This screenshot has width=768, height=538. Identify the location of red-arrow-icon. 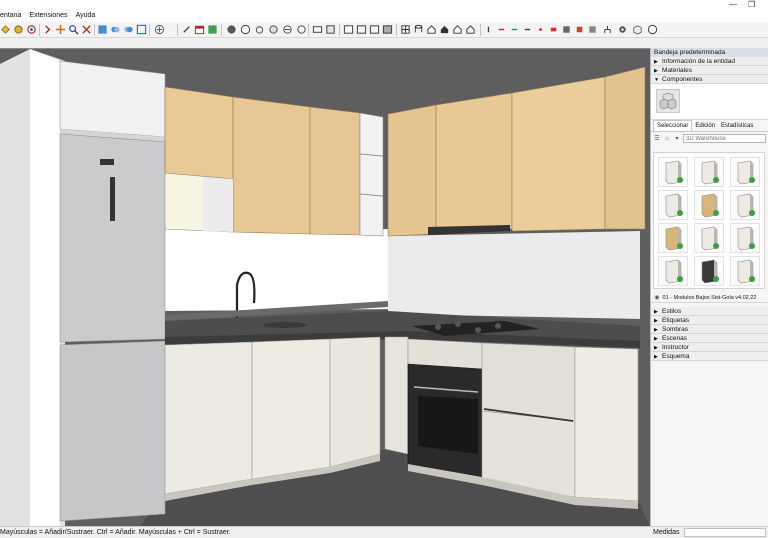
(501, 29).